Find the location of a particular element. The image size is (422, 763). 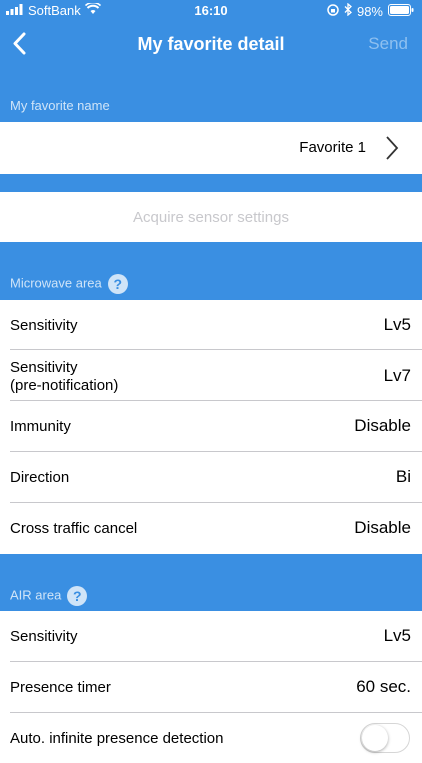

acquire-sensor-settings-label: Acquire sensor settings is located at coordinates (211, 217).